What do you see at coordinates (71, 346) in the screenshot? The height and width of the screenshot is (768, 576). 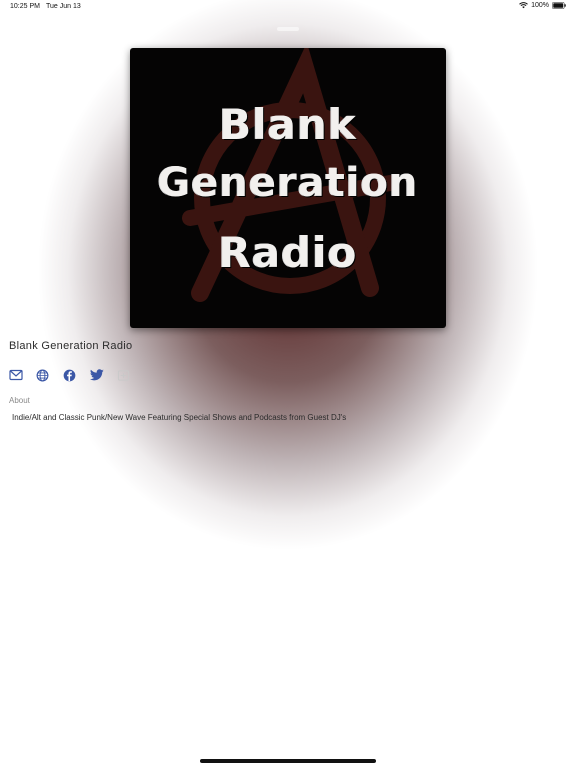 I see `station-title: Blank Generation Radio` at bounding box center [71, 346].